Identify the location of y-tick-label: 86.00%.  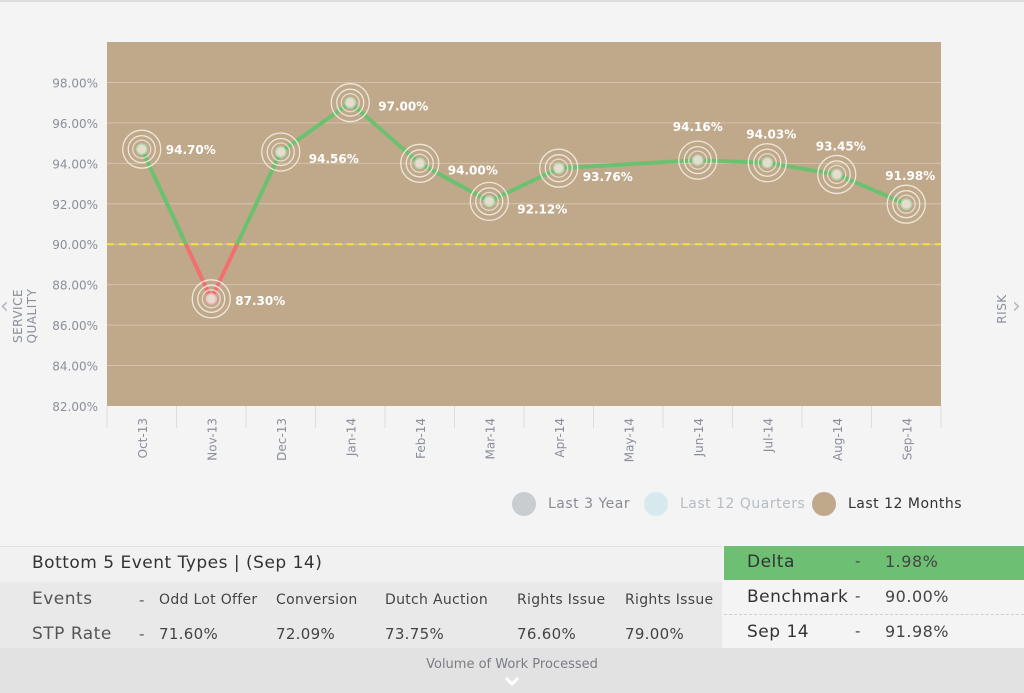
(75, 326).